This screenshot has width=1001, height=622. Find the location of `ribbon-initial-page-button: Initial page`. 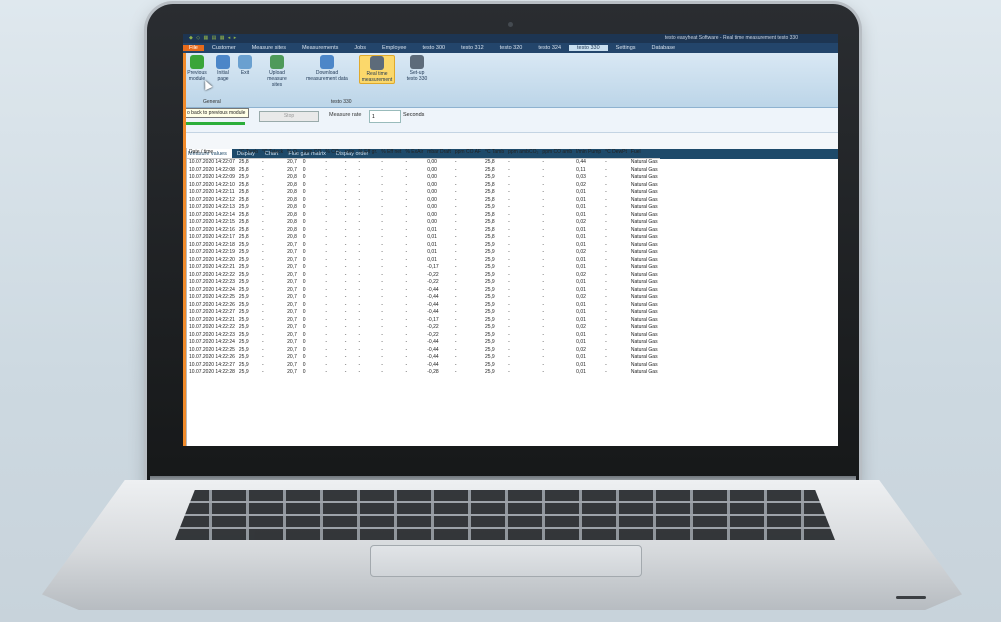

ribbon-initial-page-button: Initial page is located at coordinates (223, 68).